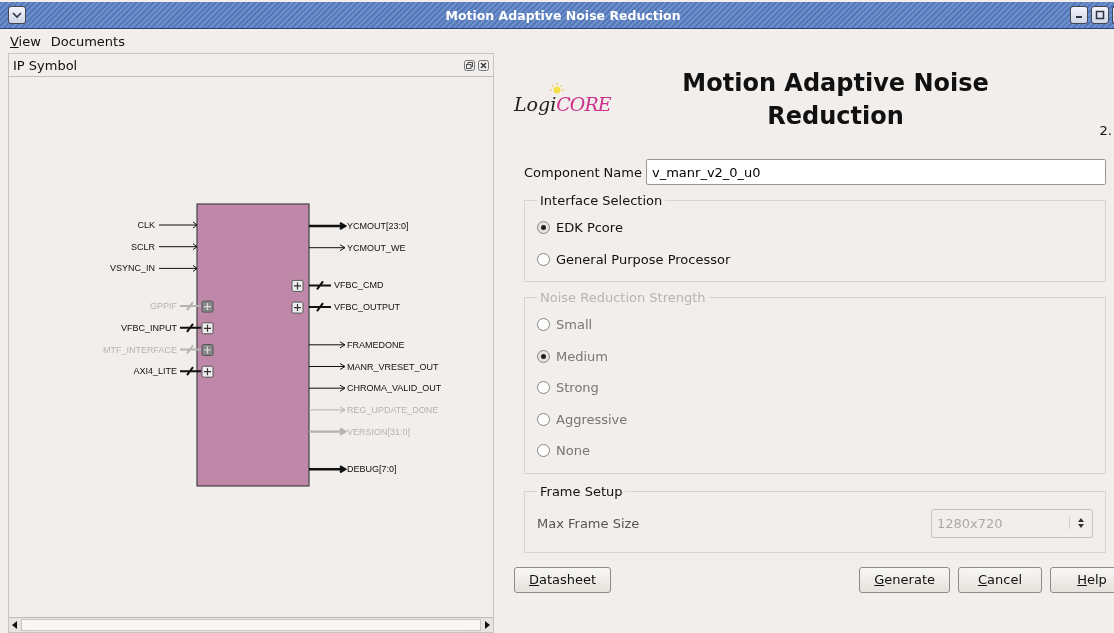 The image size is (1114, 633). I want to click on pin-label: VFBC_OUTPUT, so click(367, 307).